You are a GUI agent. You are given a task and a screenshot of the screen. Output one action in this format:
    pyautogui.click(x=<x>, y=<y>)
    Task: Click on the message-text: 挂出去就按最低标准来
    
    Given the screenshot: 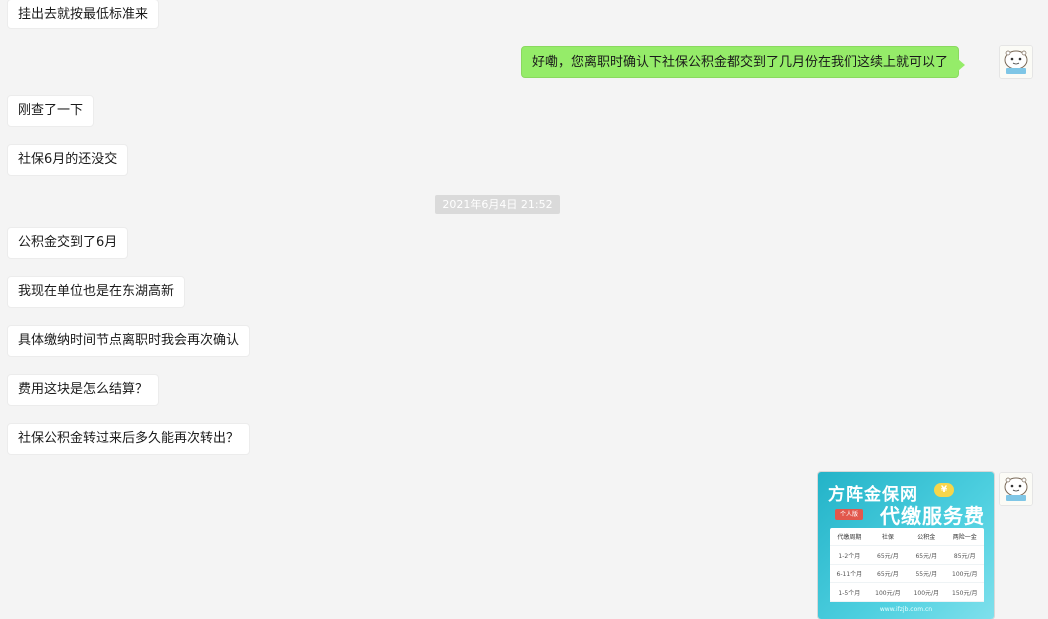 What is the action you would take?
    pyautogui.click(x=83, y=14)
    